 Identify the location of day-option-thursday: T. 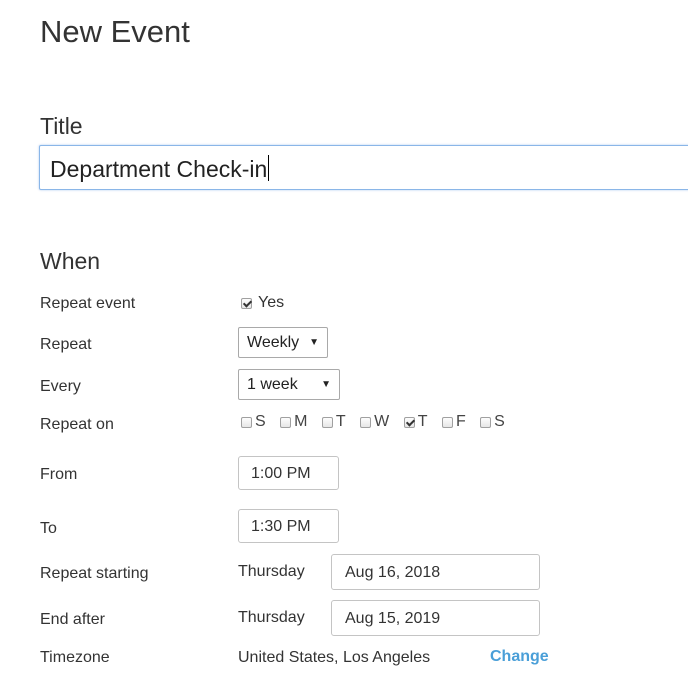
(415, 422).